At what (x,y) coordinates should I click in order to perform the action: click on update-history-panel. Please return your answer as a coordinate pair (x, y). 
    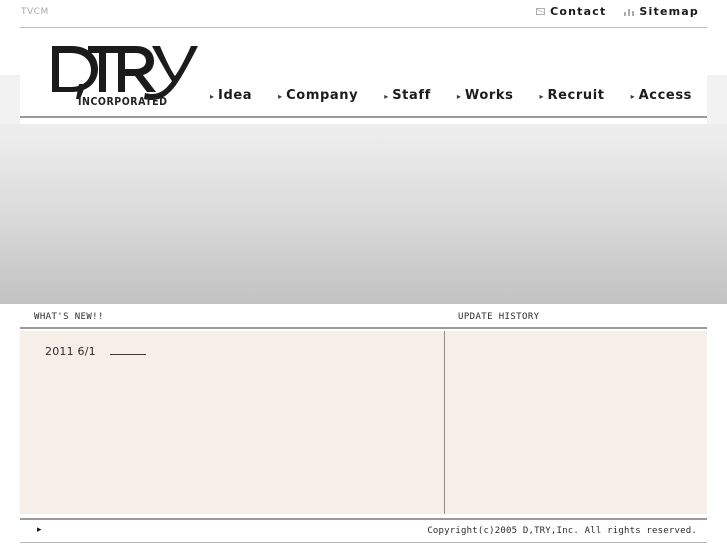
    Looking at the image, I should click on (576, 422).